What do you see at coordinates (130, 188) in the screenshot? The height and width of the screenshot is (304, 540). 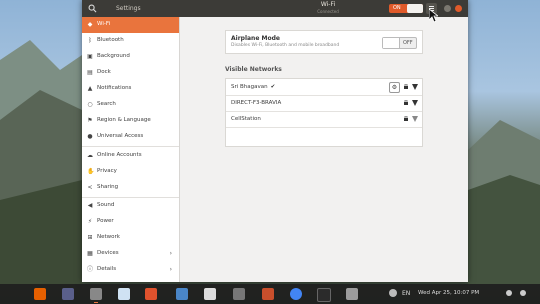 I see `sidebar-item-sharing: < Sharing` at bounding box center [130, 188].